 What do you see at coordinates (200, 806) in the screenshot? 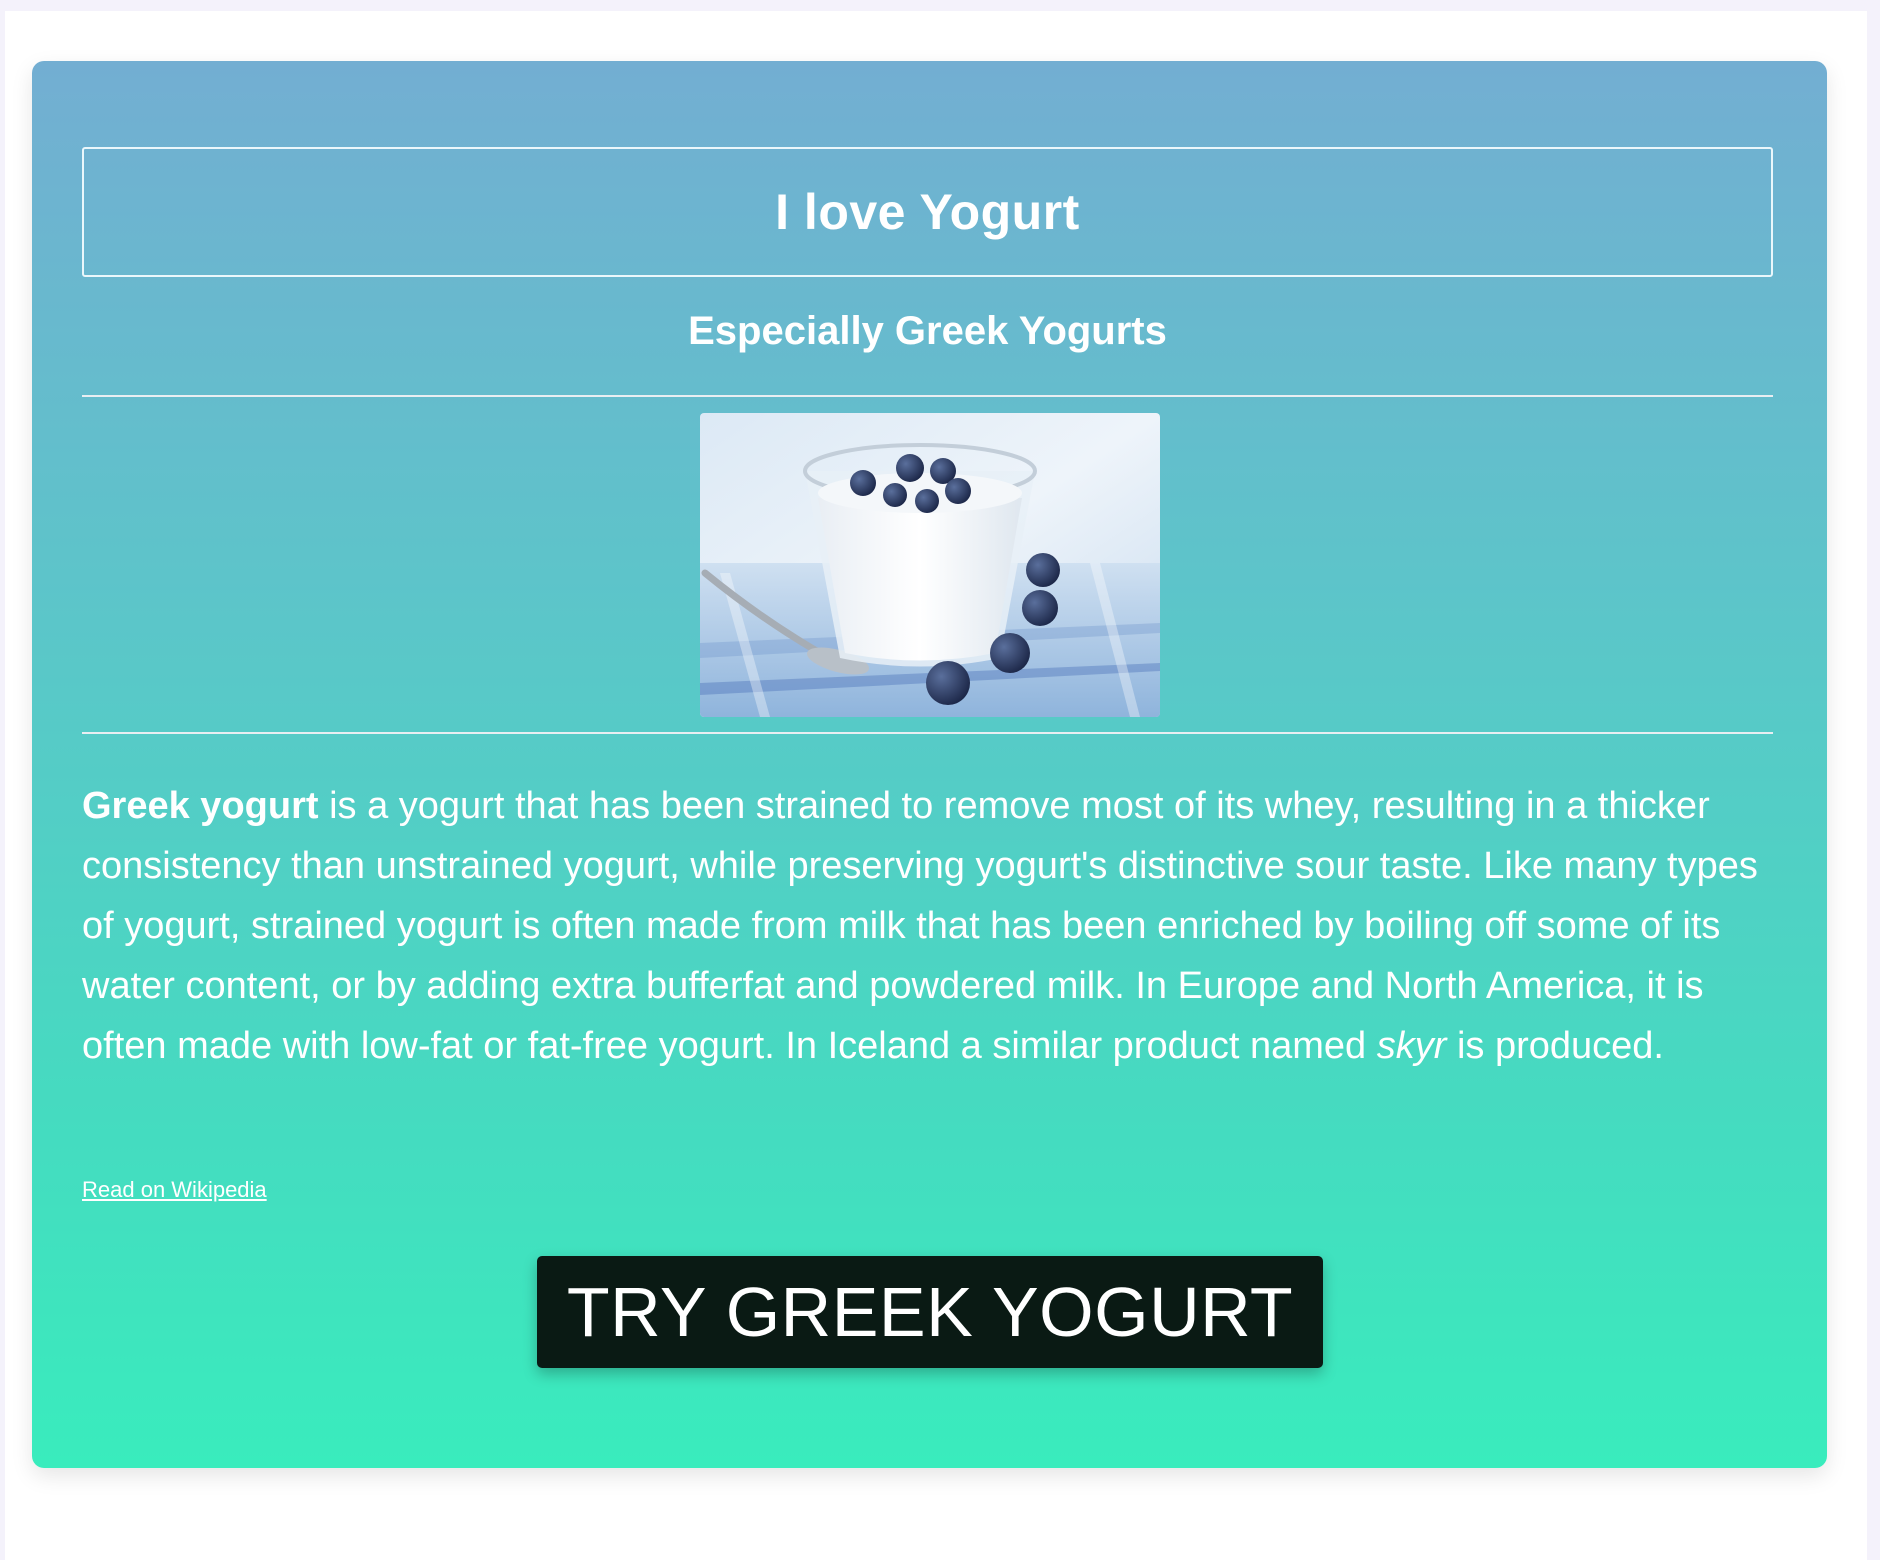
I see `article-term: Greek yogurt` at bounding box center [200, 806].